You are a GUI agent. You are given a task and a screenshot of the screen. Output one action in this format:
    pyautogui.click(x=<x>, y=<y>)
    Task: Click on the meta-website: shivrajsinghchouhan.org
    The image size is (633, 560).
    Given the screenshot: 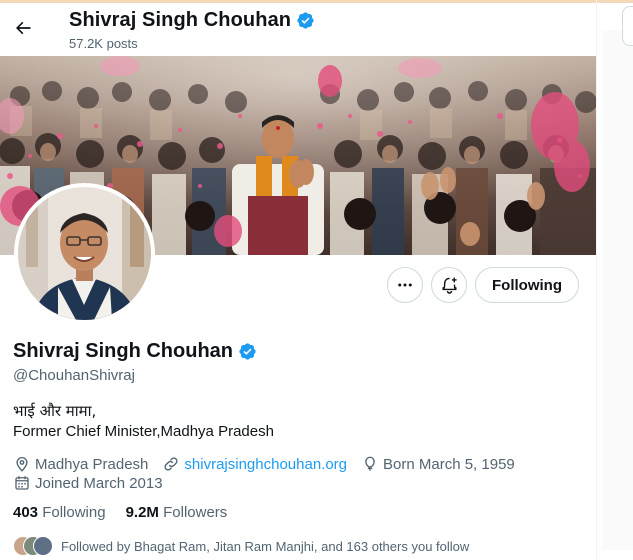 What is the action you would take?
    pyautogui.click(x=254, y=464)
    